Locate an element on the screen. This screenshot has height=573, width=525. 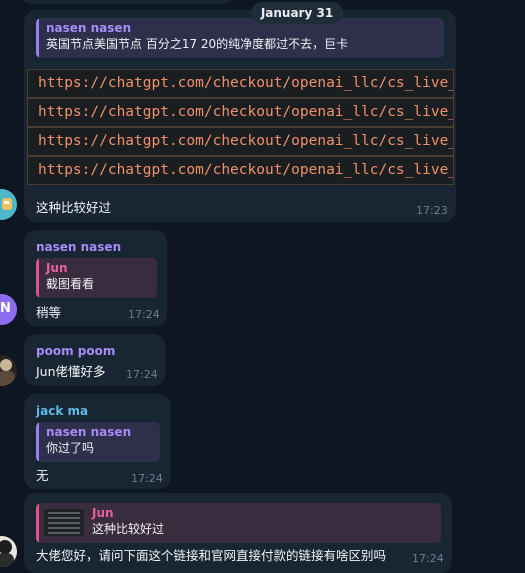
message-text: 稍等 is located at coordinates (49, 312).